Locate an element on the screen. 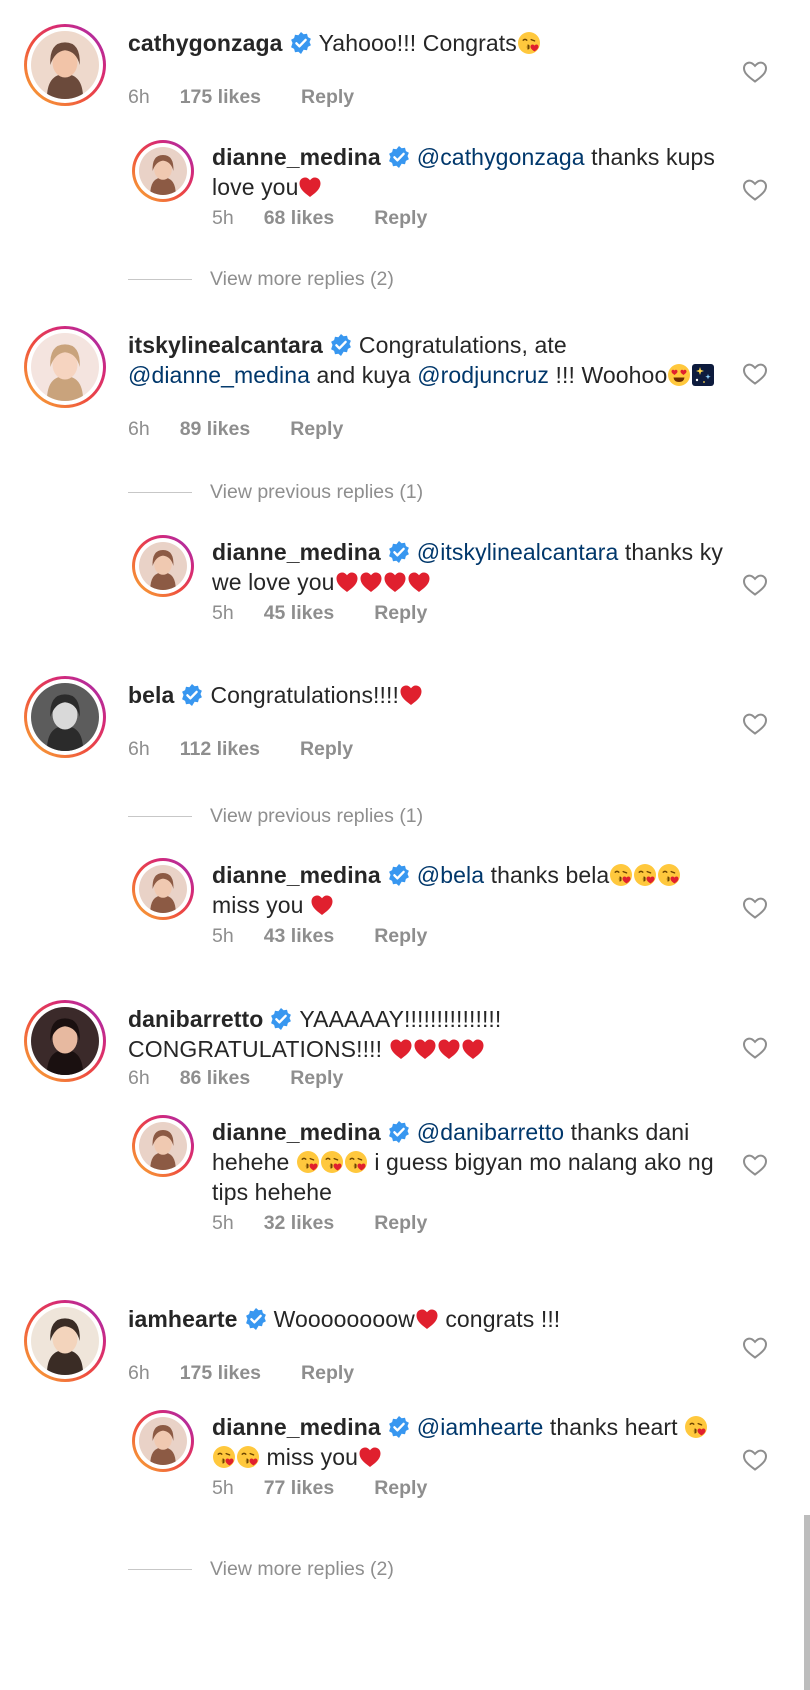 Image resolution: width=810 pixels, height=1690 pixels. likes-count: 89 likes is located at coordinates (215, 429).